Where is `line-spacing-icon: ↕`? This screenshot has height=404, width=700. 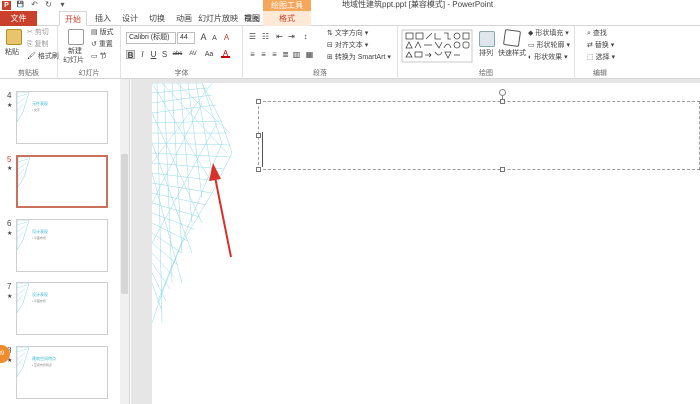
line-spacing-icon: ↕ is located at coordinates (305, 36).